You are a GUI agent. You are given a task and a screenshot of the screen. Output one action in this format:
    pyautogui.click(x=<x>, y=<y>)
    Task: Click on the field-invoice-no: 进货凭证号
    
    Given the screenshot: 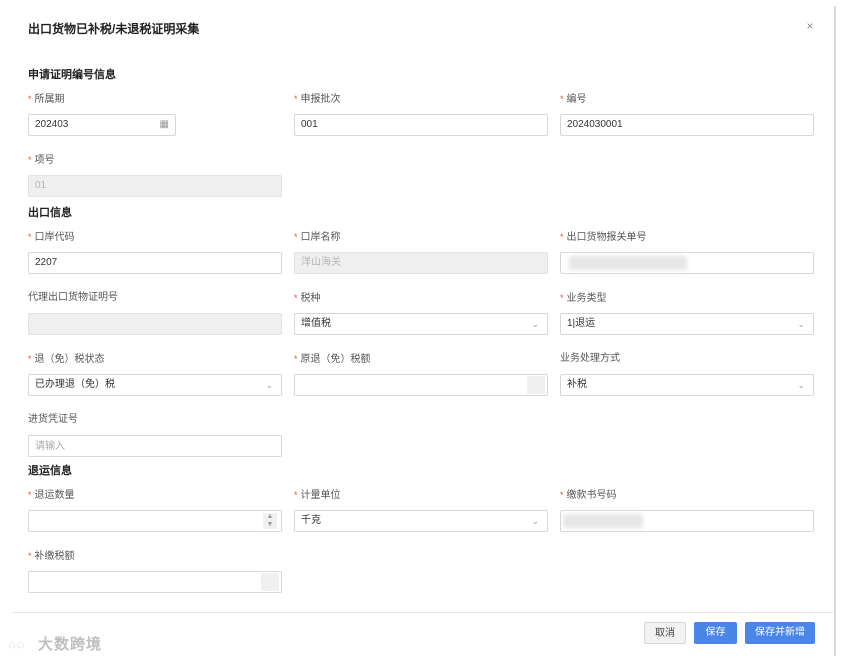 What is the action you would take?
    pyautogui.click(x=155, y=435)
    